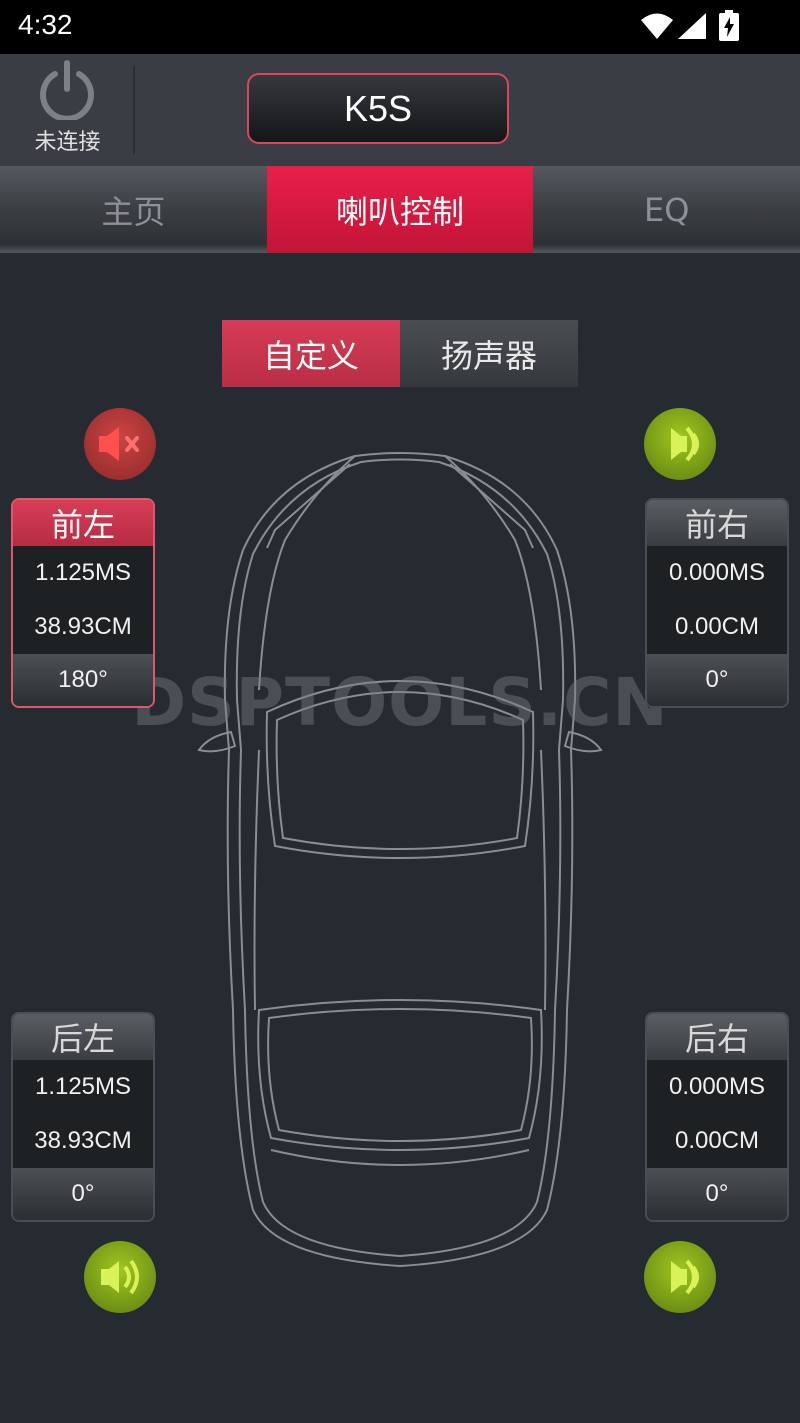  I want to click on app-header: 未连接 K5S, so click(400, 110).